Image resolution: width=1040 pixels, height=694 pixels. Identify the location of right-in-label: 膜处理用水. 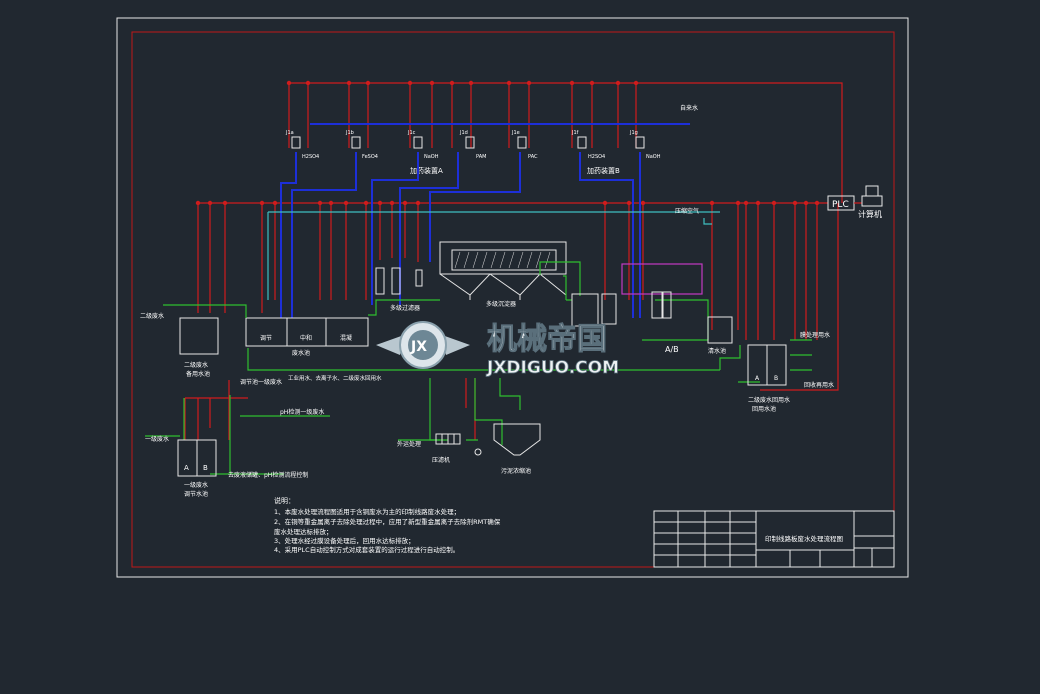
(815, 335).